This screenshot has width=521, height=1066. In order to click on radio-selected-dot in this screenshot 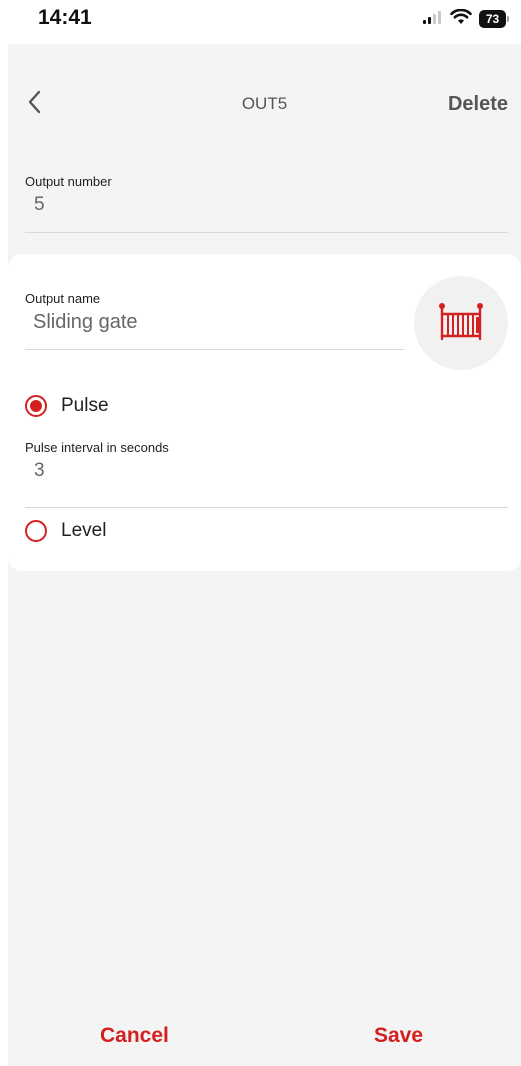, I will do `click(36, 406)`.